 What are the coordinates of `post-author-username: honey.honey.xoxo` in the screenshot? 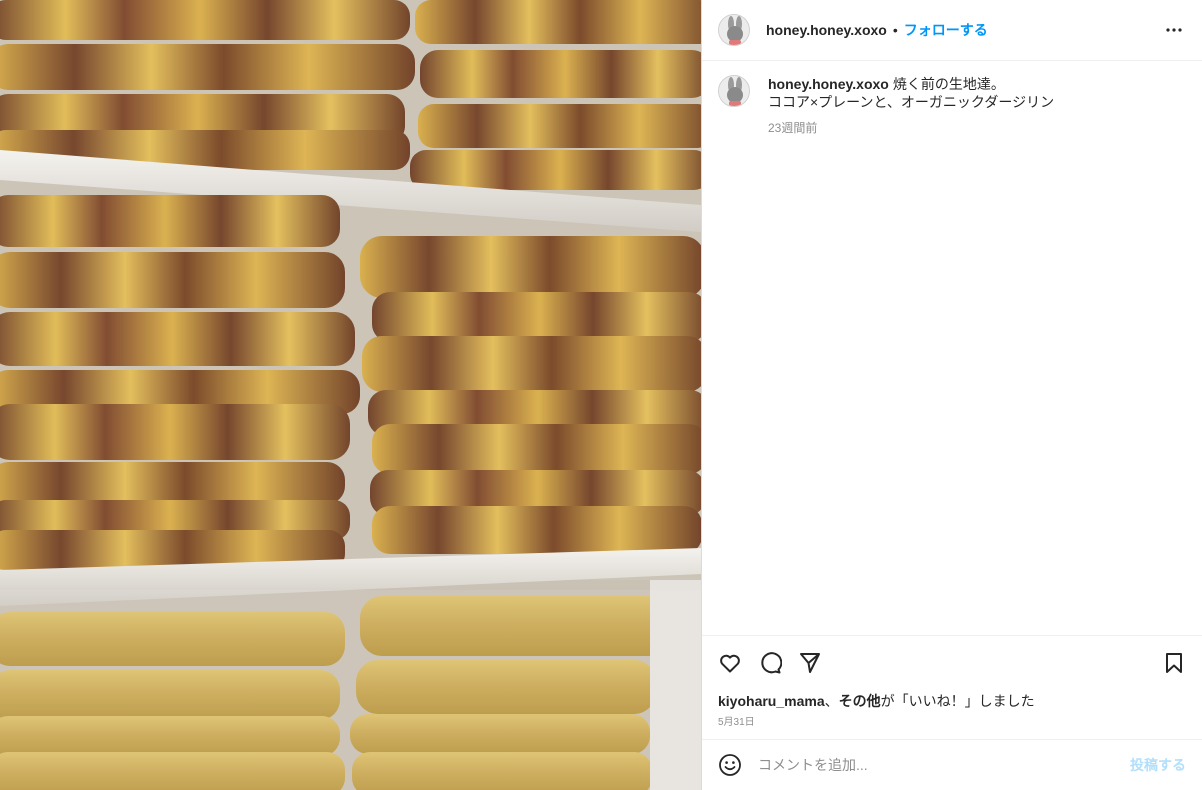 It's located at (826, 30).